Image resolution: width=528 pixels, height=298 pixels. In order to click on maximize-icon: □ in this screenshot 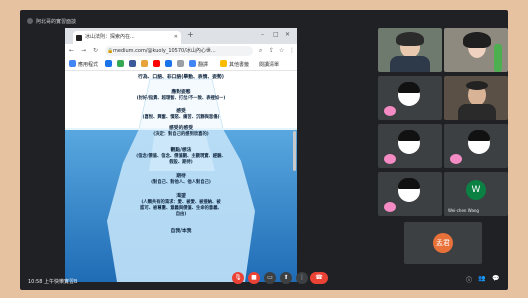, I will do `click(276, 34)`.